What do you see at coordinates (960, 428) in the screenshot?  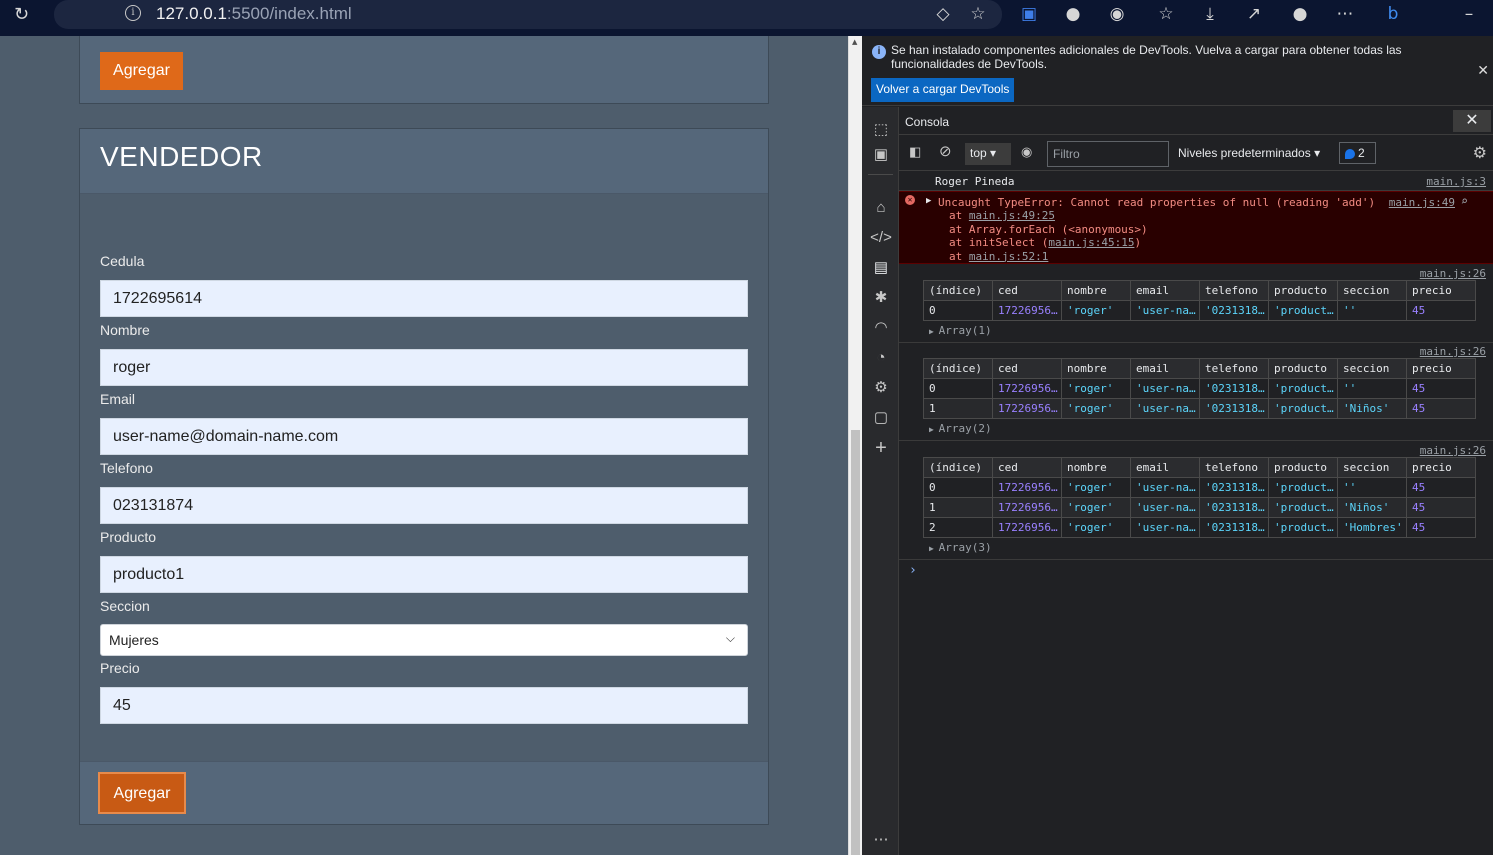 I see `array-expander: ▶ Array(2)` at bounding box center [960, 428].